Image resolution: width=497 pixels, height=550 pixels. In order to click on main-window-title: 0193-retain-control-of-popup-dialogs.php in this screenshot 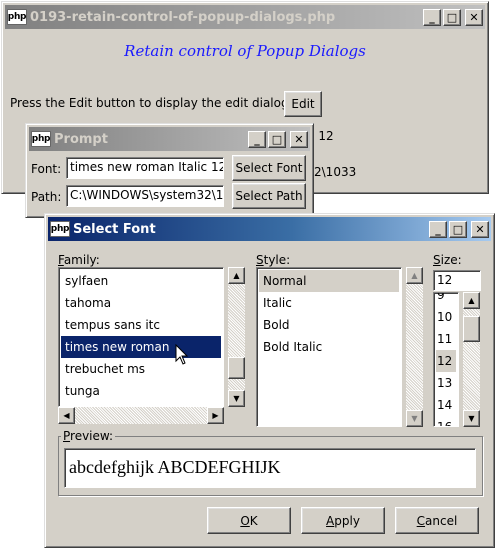, I will do `click(183, 17)`.